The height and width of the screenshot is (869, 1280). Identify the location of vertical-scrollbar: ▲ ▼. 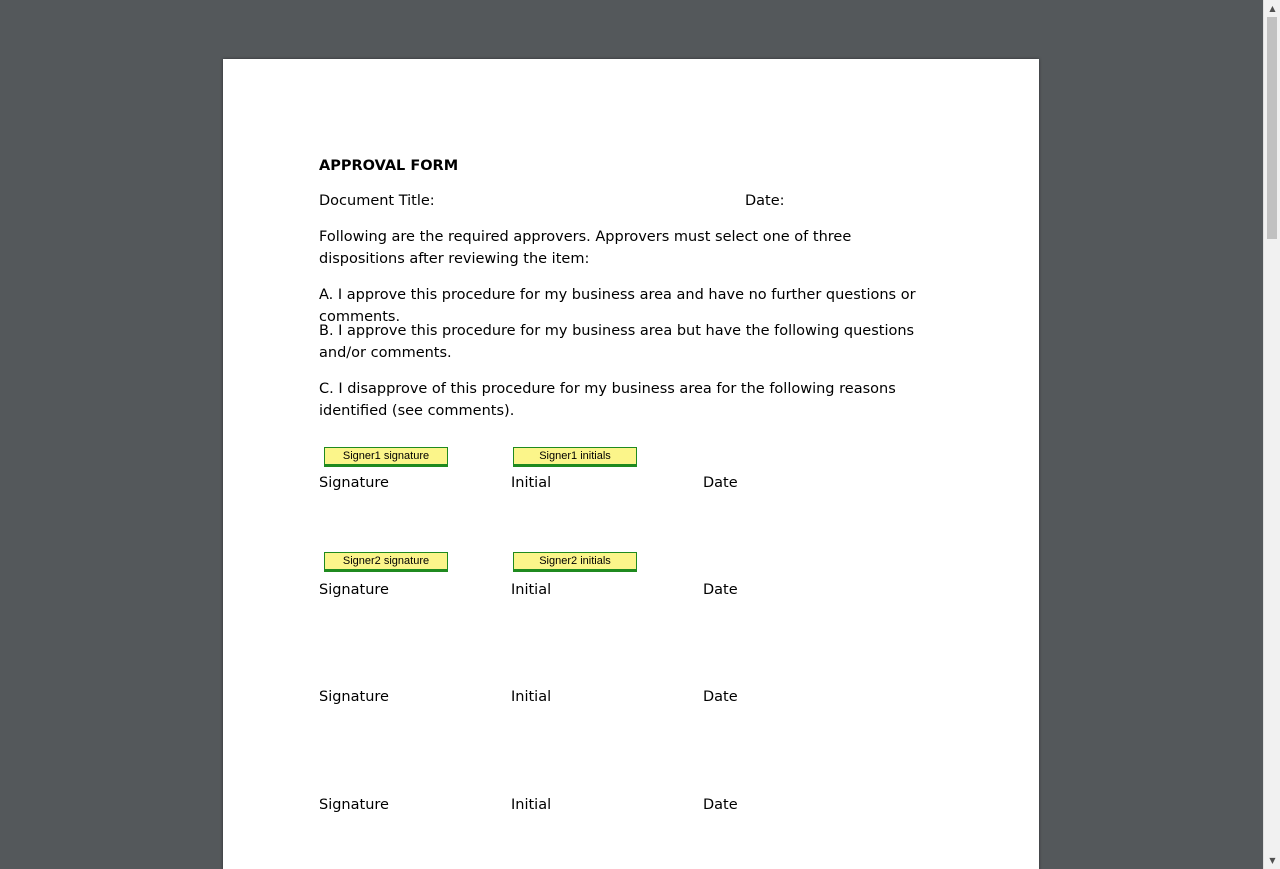
(1271, 434).